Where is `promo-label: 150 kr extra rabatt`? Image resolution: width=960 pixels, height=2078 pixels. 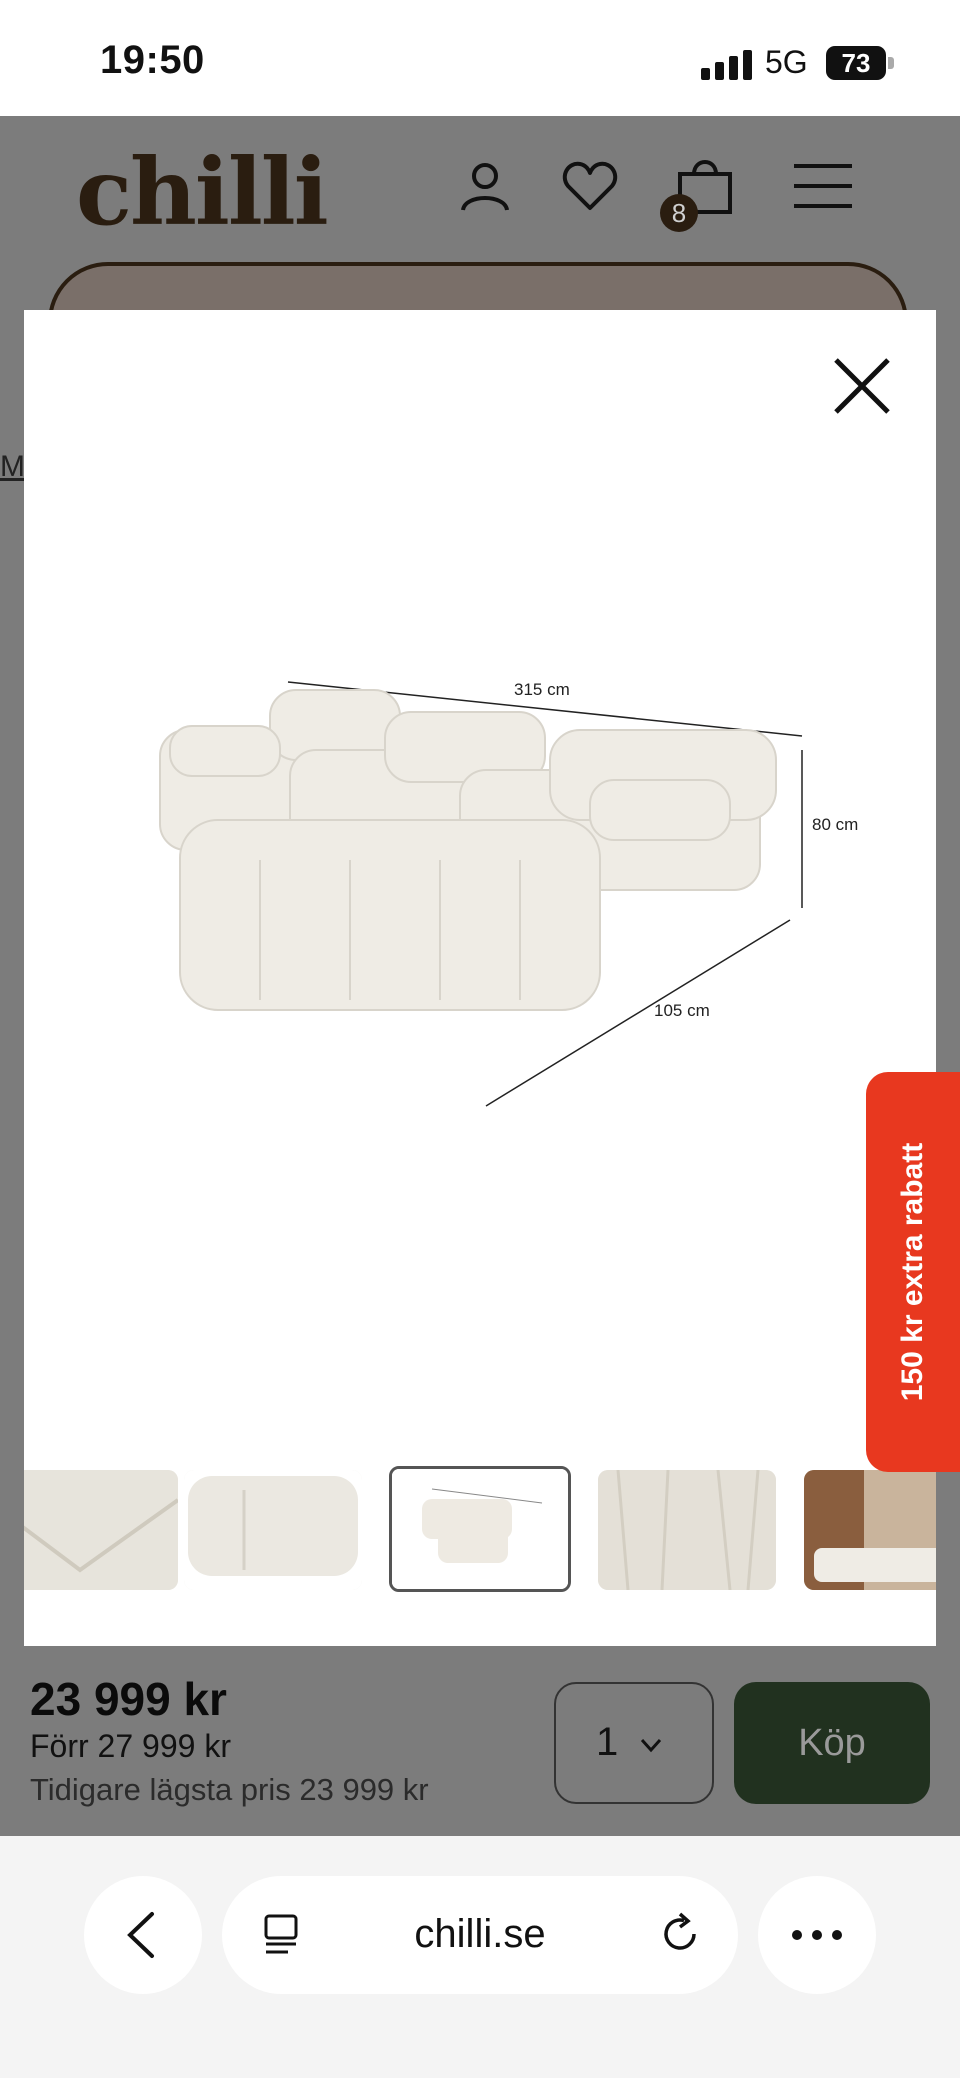 promo-label: 150 kr extra rabatt is located at coordinates (912, 1272).